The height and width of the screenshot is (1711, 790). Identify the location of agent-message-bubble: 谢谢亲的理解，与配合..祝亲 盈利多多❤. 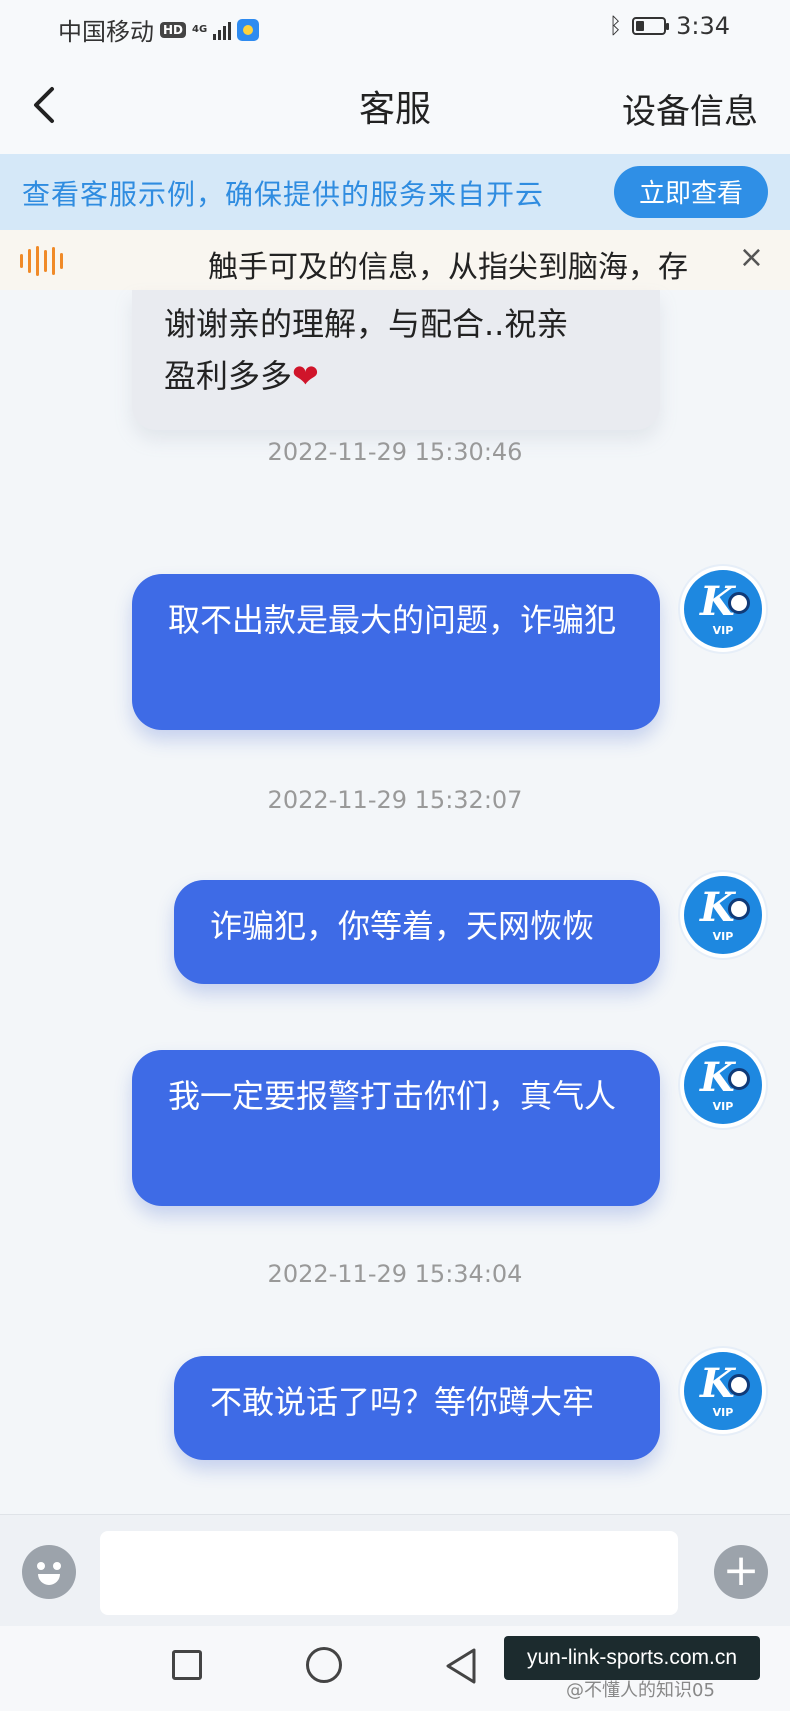
(396, 360).